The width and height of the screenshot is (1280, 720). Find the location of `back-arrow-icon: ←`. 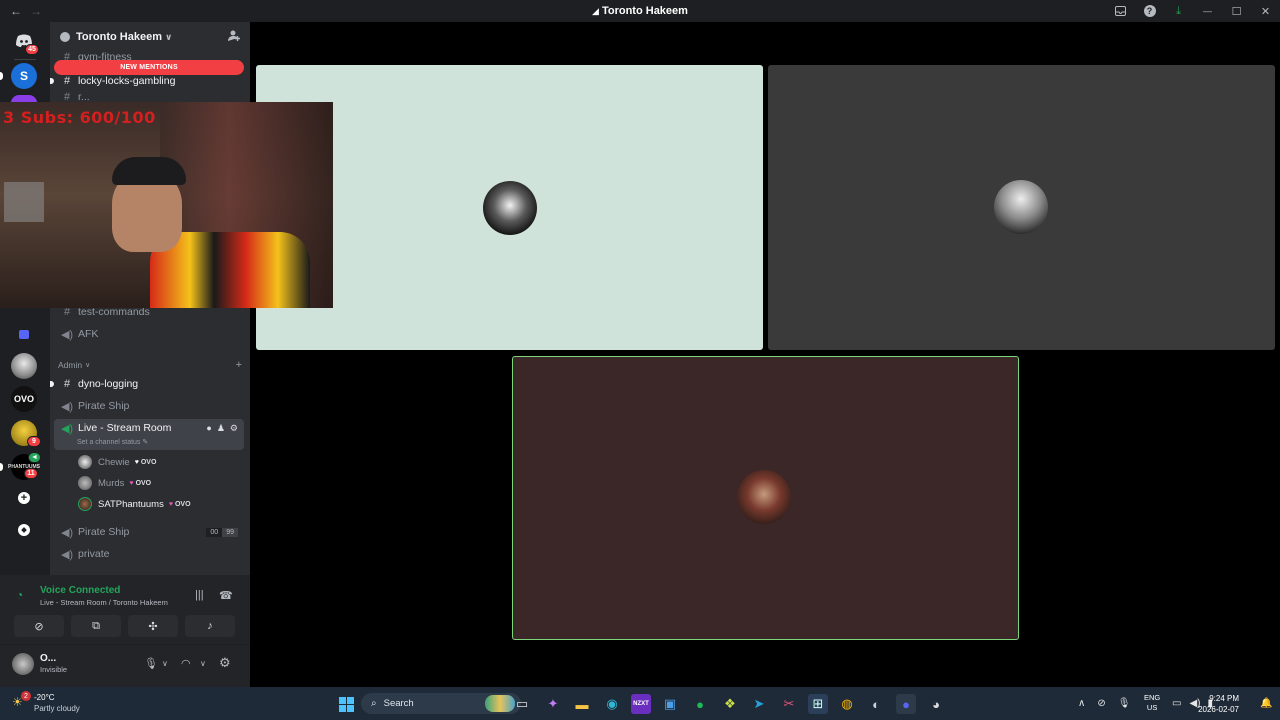

back-arrow-icon: ← is located at coordinates (16, 11).